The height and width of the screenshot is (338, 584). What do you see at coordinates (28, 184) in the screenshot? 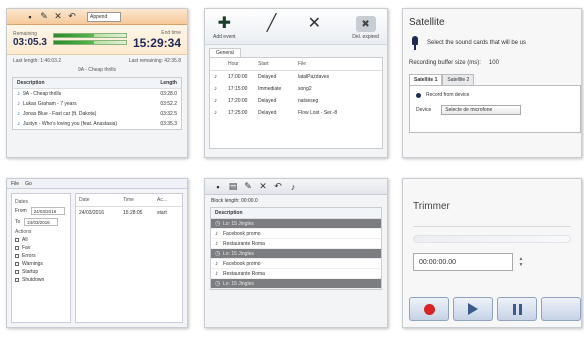
I see `menu-go: Go` at bounding box center [28, 184].